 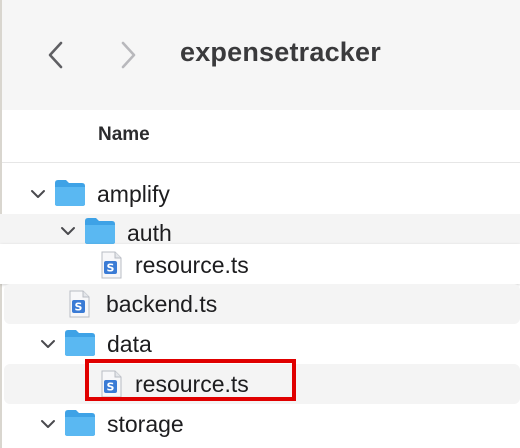 I want to click on chevron-left-icon, so click(x=55, y=55).